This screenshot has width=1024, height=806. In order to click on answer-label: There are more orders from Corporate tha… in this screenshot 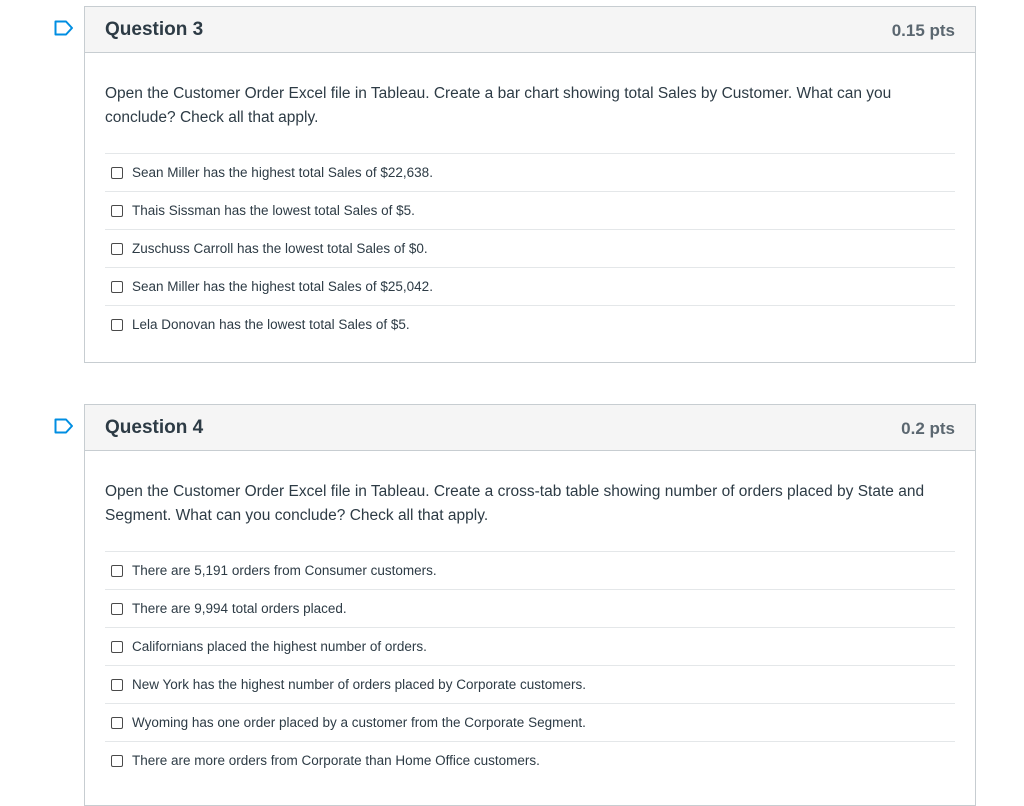, I will do `click(336, 760)`.